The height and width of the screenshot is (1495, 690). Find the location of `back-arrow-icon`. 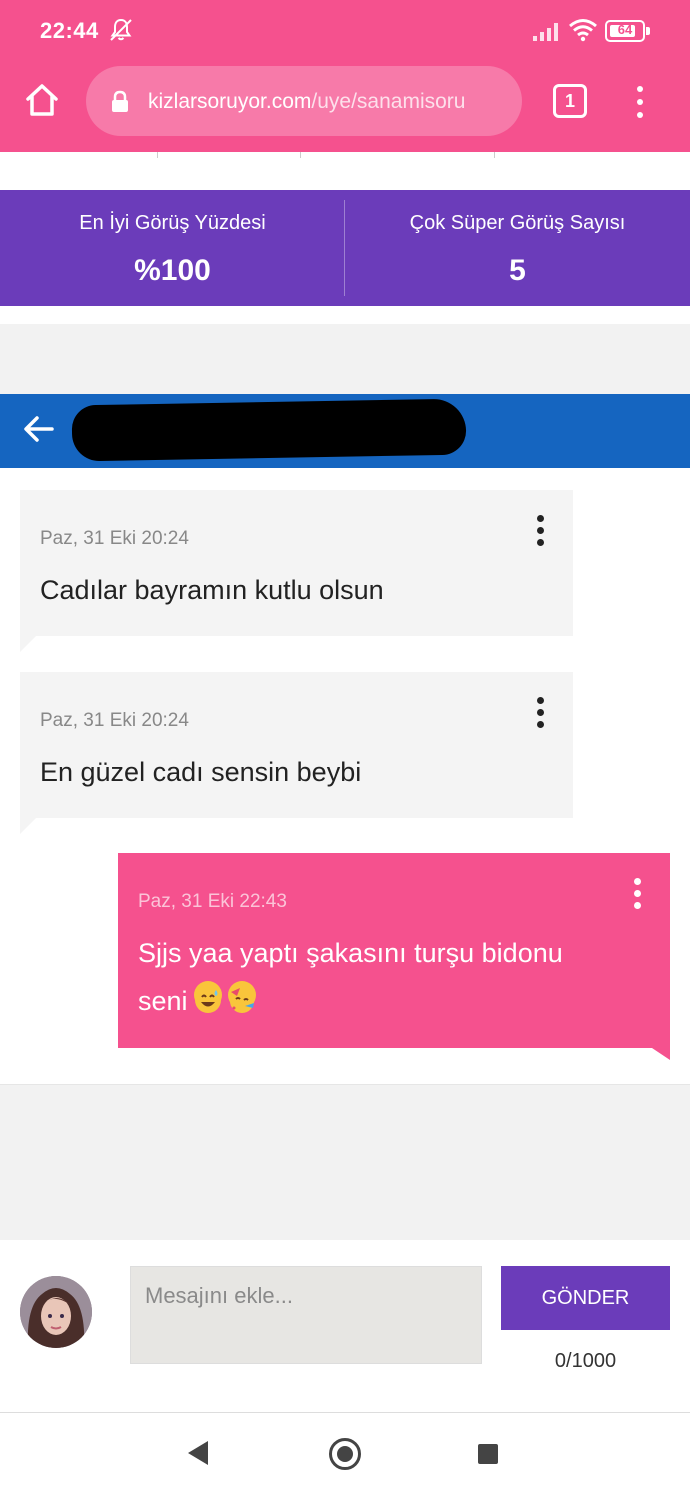

back-arrow-icon is located at coordinates (39, 429).